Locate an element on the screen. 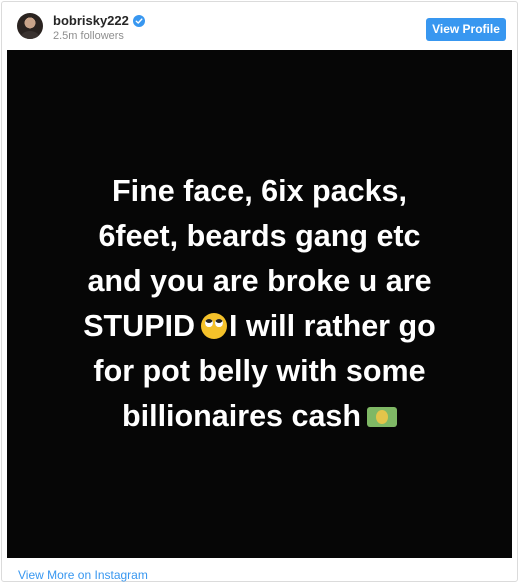 The height and width of the screenshot is (585, 521). profile-avatar is located at coordinates (30, 26).